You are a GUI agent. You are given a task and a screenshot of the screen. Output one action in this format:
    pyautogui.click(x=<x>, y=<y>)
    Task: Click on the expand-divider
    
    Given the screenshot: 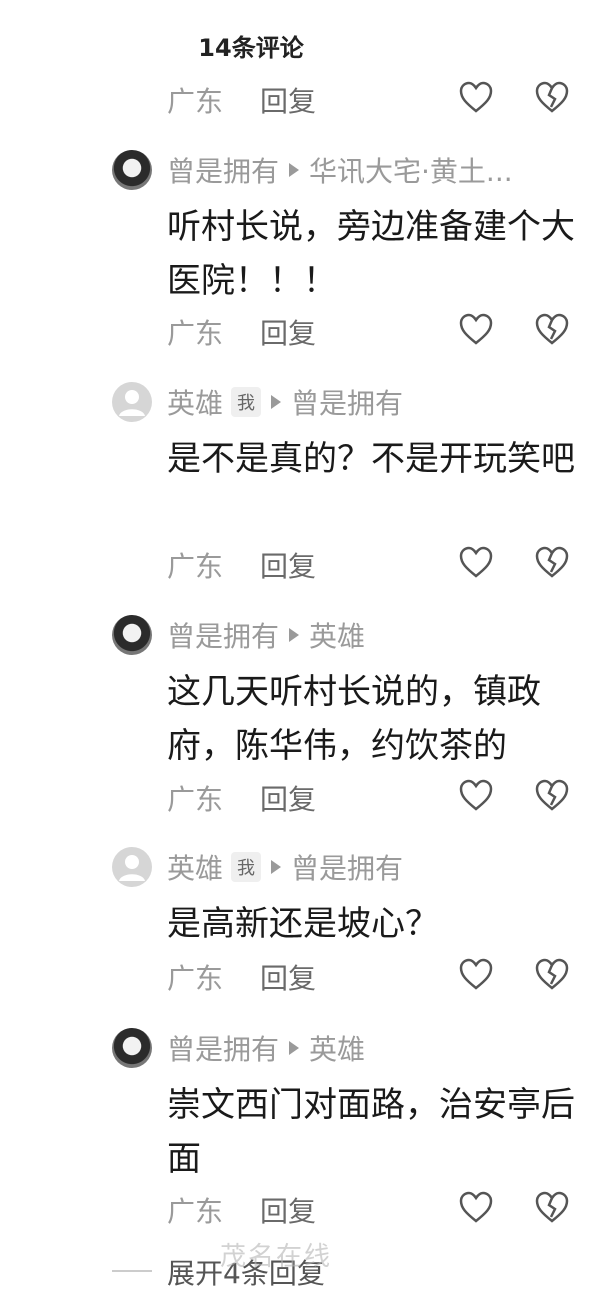 What is the action you would take?
    pyautogui.click(x=132, y=1271)
    